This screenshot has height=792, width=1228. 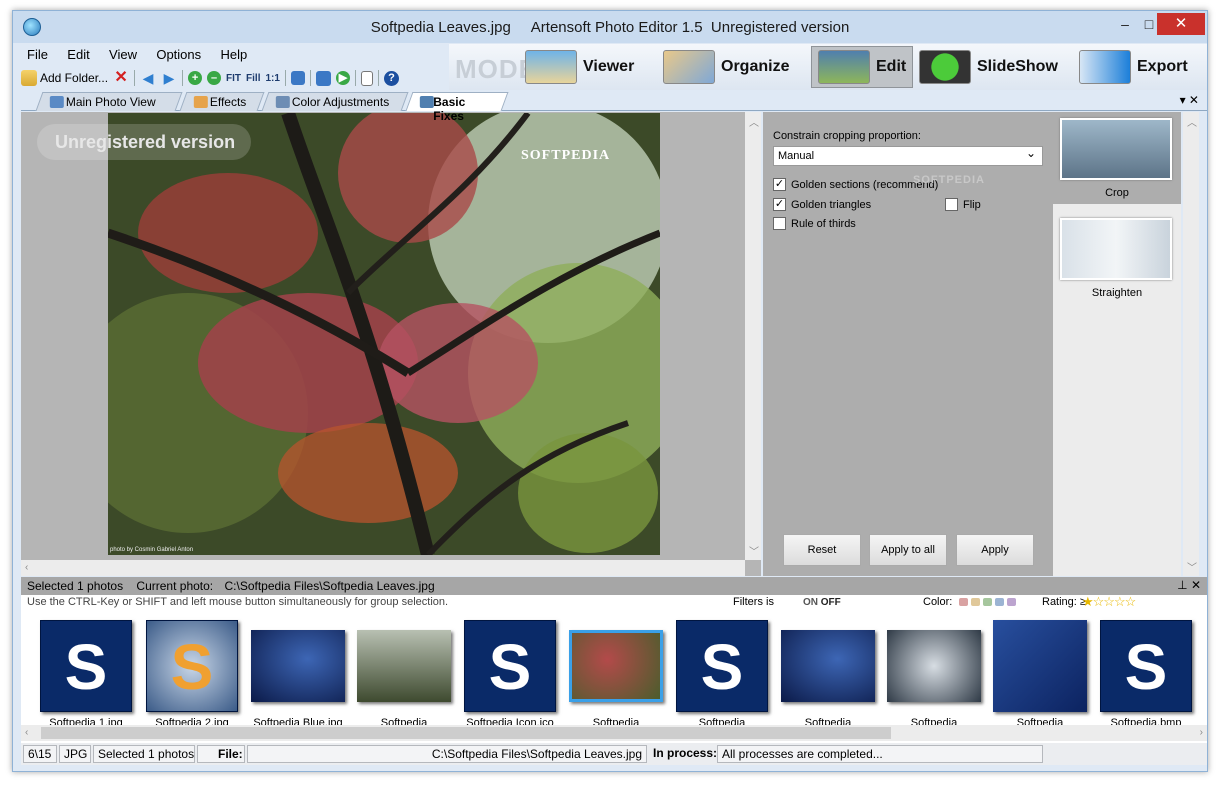 I want to click on tab-basic-fixes: Basic Fixes, so click(x=457, y=107).